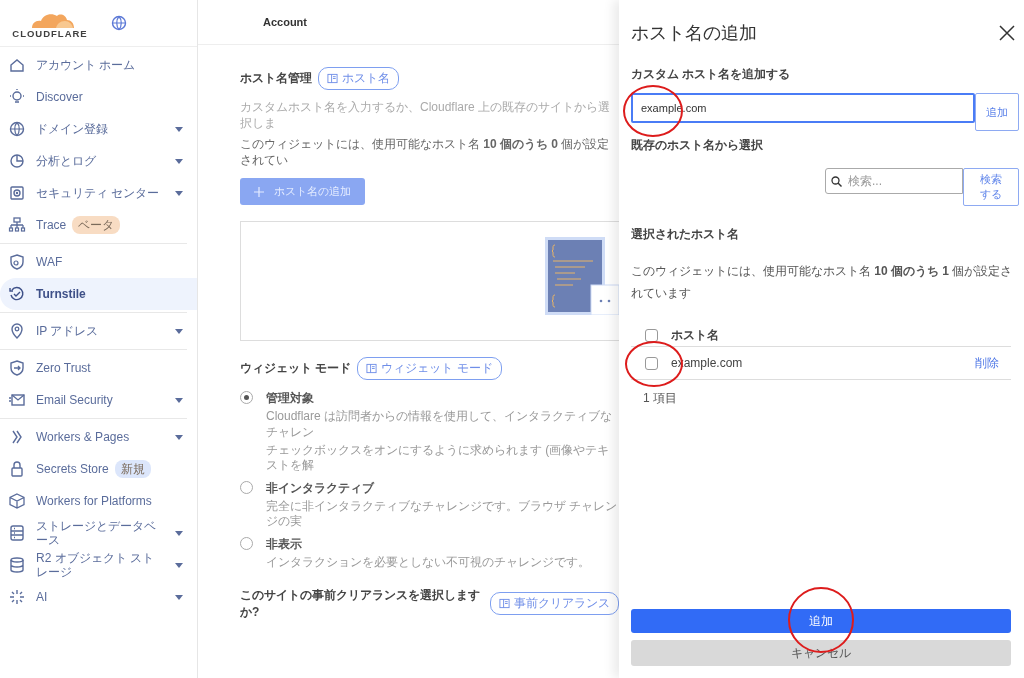 The image size is (1024, 678). What do you see at coordinates (360, 603) in the screenshot?
I see `section-heading: このサイトの事前クリアランスを選択しますか?` at bounding box center [360, 603].